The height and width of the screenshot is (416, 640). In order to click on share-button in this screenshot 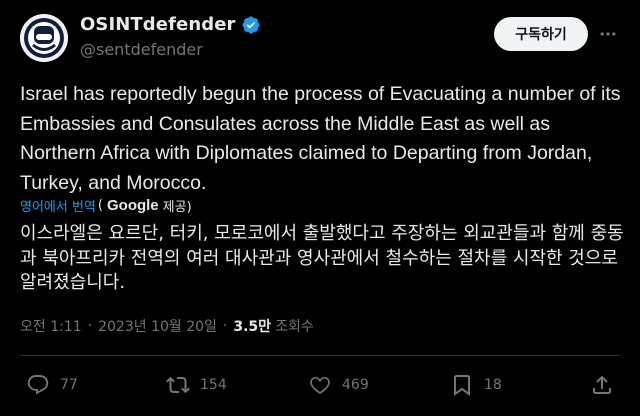, I will do `click(602, 385)`.